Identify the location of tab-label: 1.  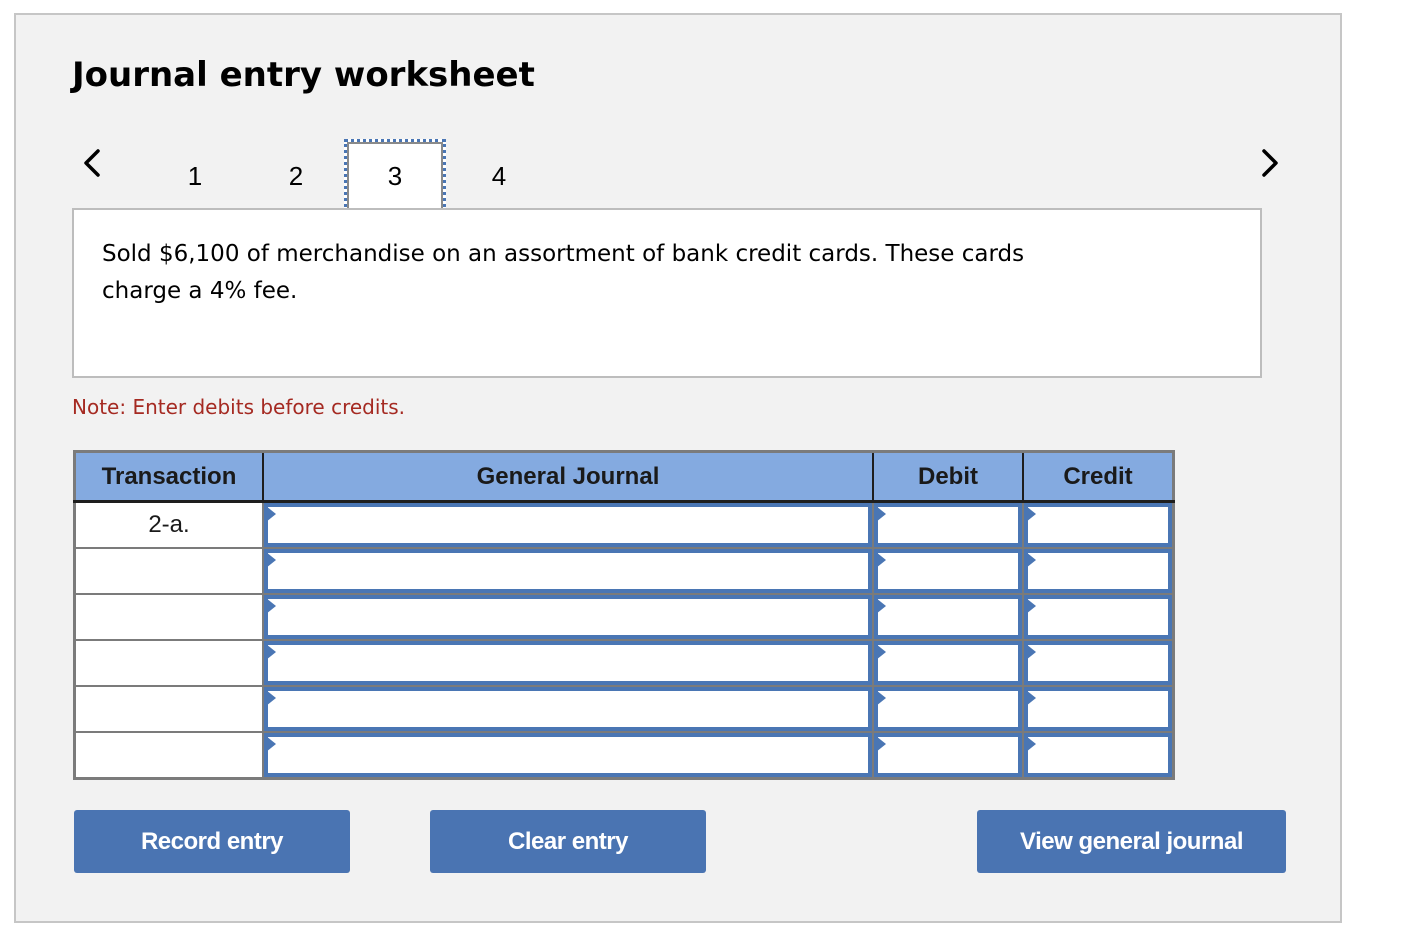
(195, 175).